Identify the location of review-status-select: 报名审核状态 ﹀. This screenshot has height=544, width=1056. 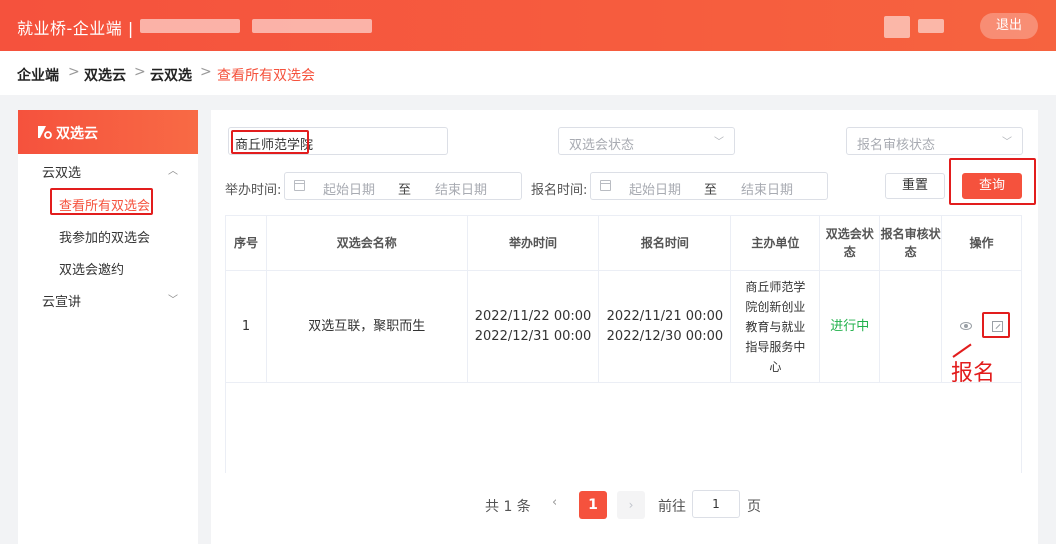
(934, 141).